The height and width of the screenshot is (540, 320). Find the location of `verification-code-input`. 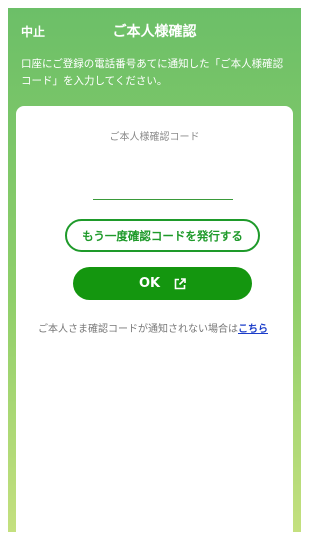

verification-code-input is located at coordinates (163, 189).